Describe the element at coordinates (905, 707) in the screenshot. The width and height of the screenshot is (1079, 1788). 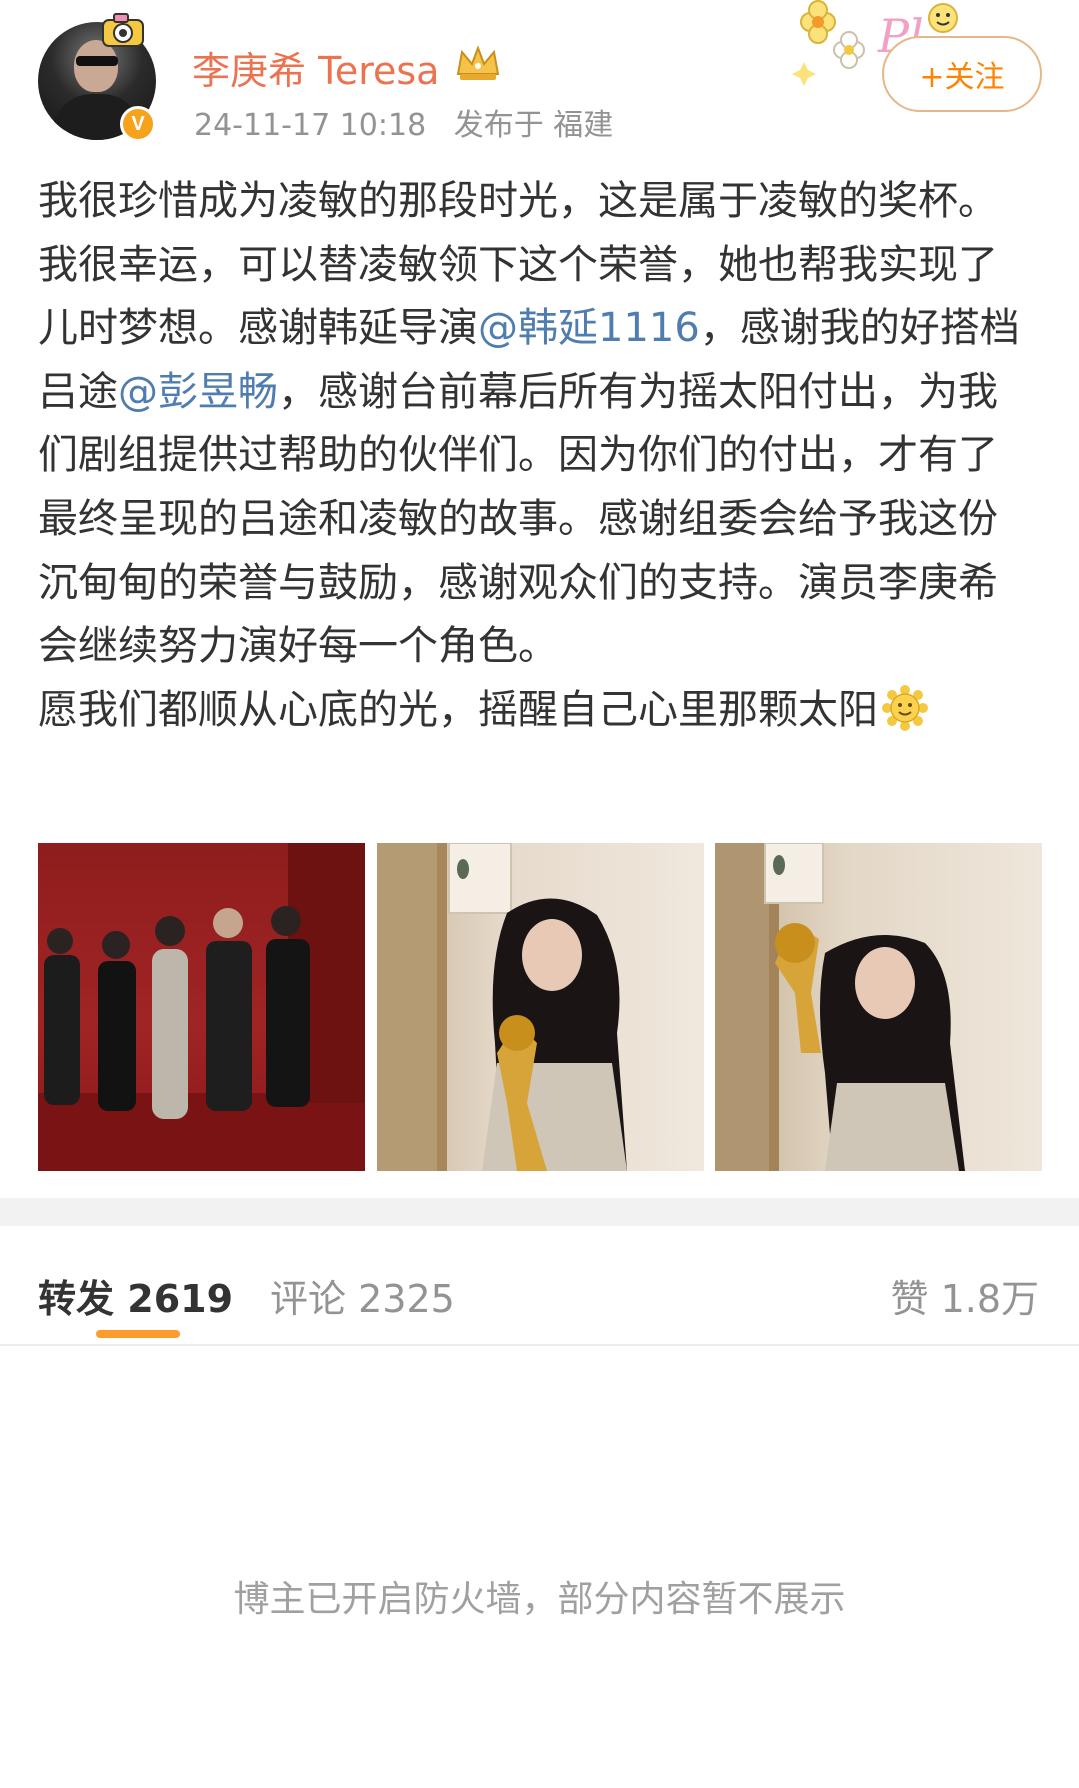
I see `sun-emoji-icon` at that location.